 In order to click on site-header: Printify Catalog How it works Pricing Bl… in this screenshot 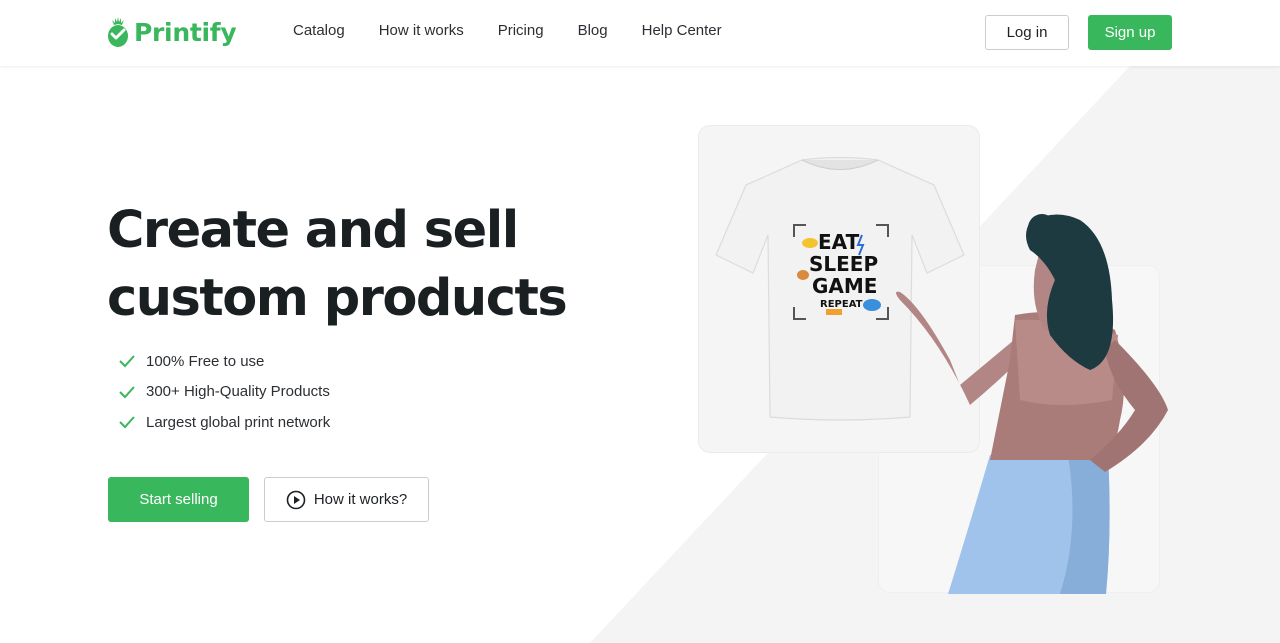, I will do `click(640, 33)`.